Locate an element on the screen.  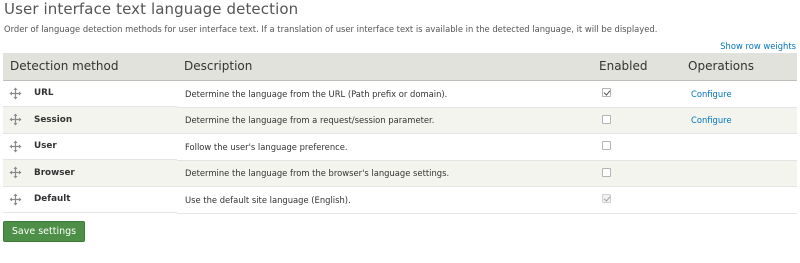
method-name: URL is located at coordinates (44, 93).